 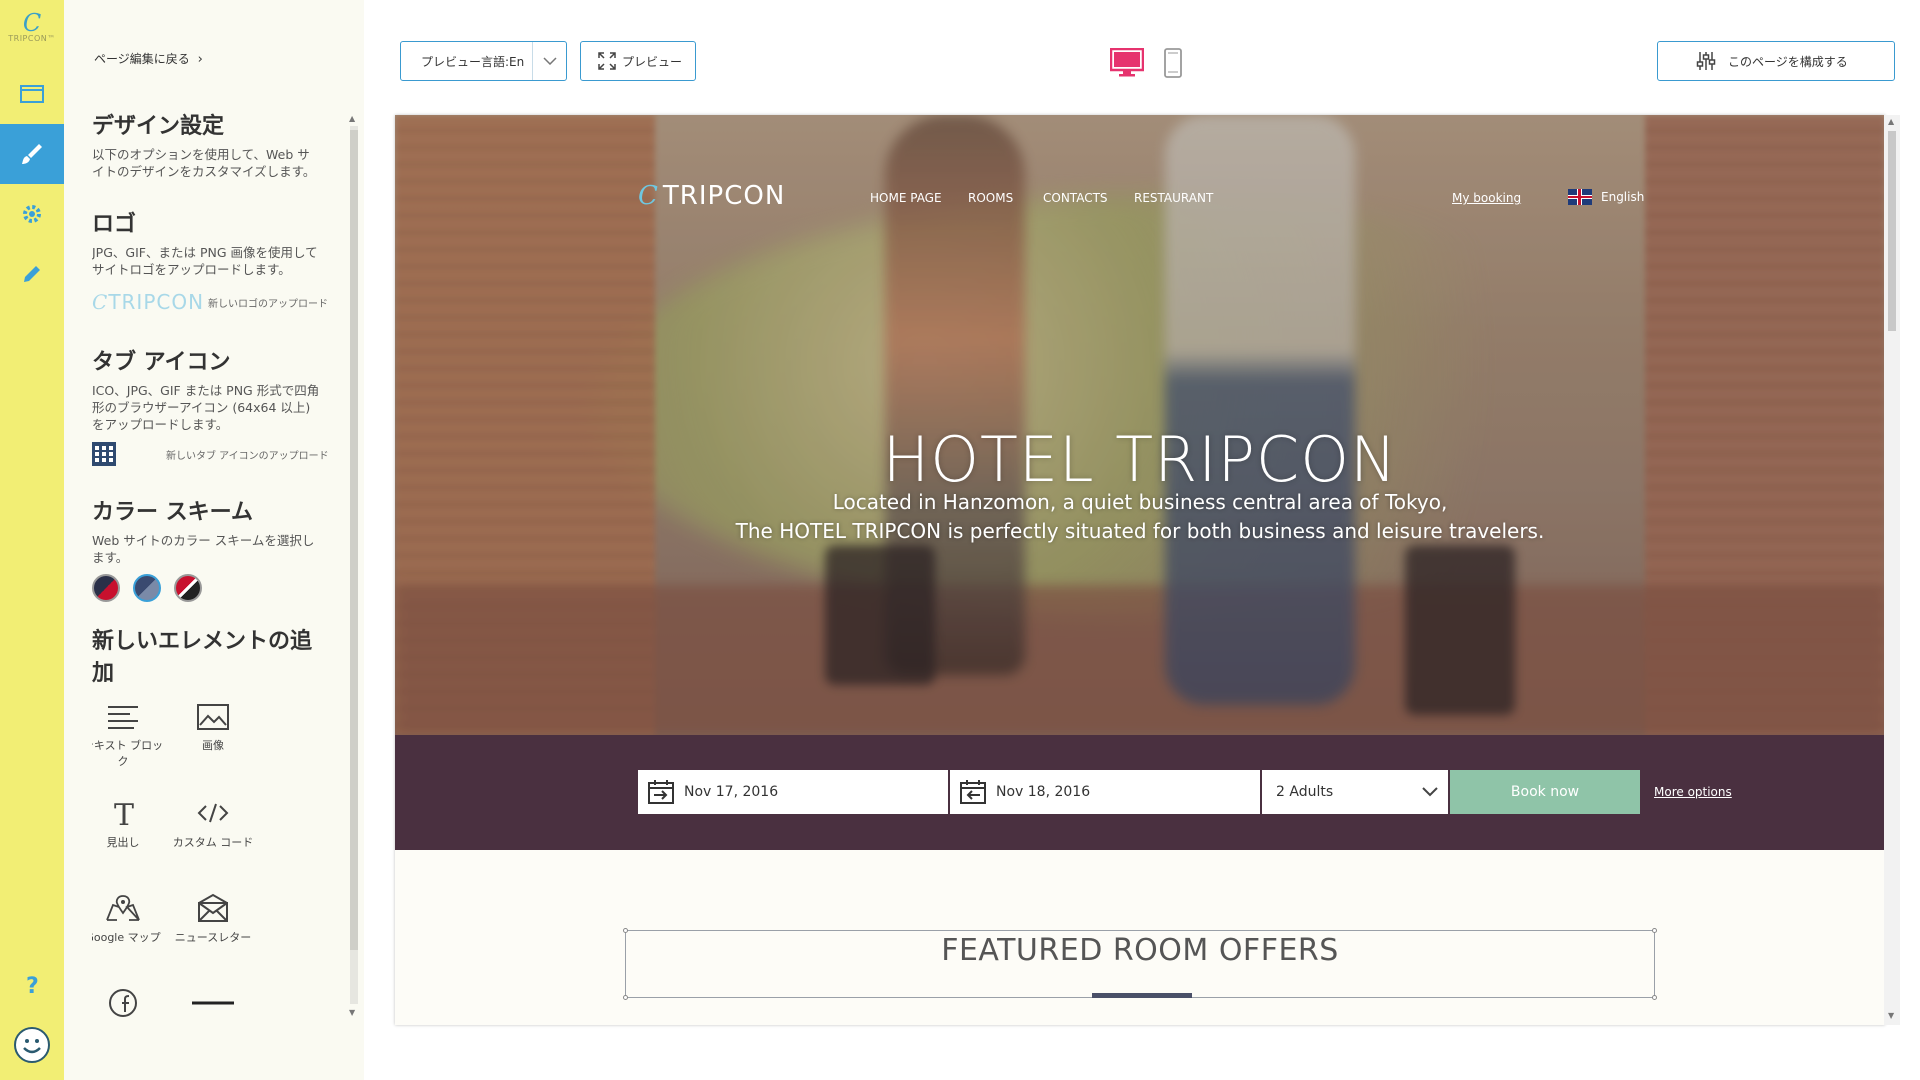 I want to click on panel-scroll-thumb, so click(x=354, y=540).